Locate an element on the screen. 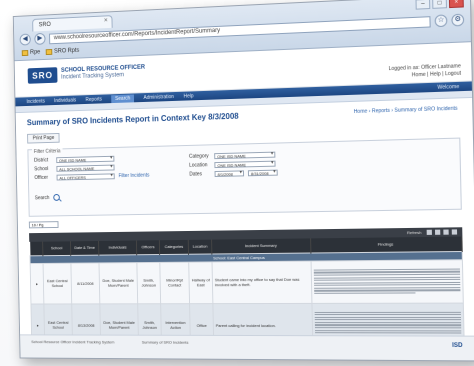 The image size is (474, 366). site-logo: SRO is located at coordinates (42, 75).